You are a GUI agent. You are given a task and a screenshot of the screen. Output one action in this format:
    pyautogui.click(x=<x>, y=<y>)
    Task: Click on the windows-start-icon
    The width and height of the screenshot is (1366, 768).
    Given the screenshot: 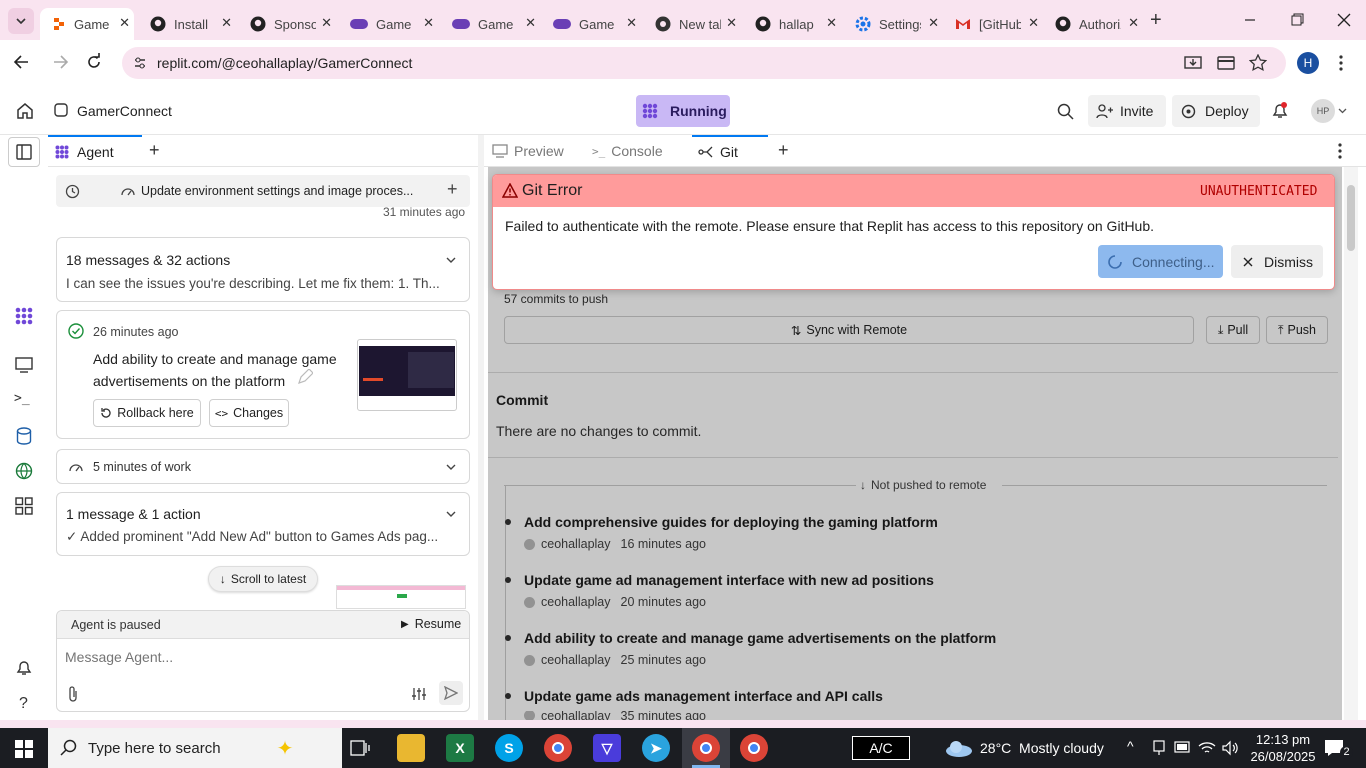 What is the action you would take?
    pyautogui.click(x=24, y=749)
    